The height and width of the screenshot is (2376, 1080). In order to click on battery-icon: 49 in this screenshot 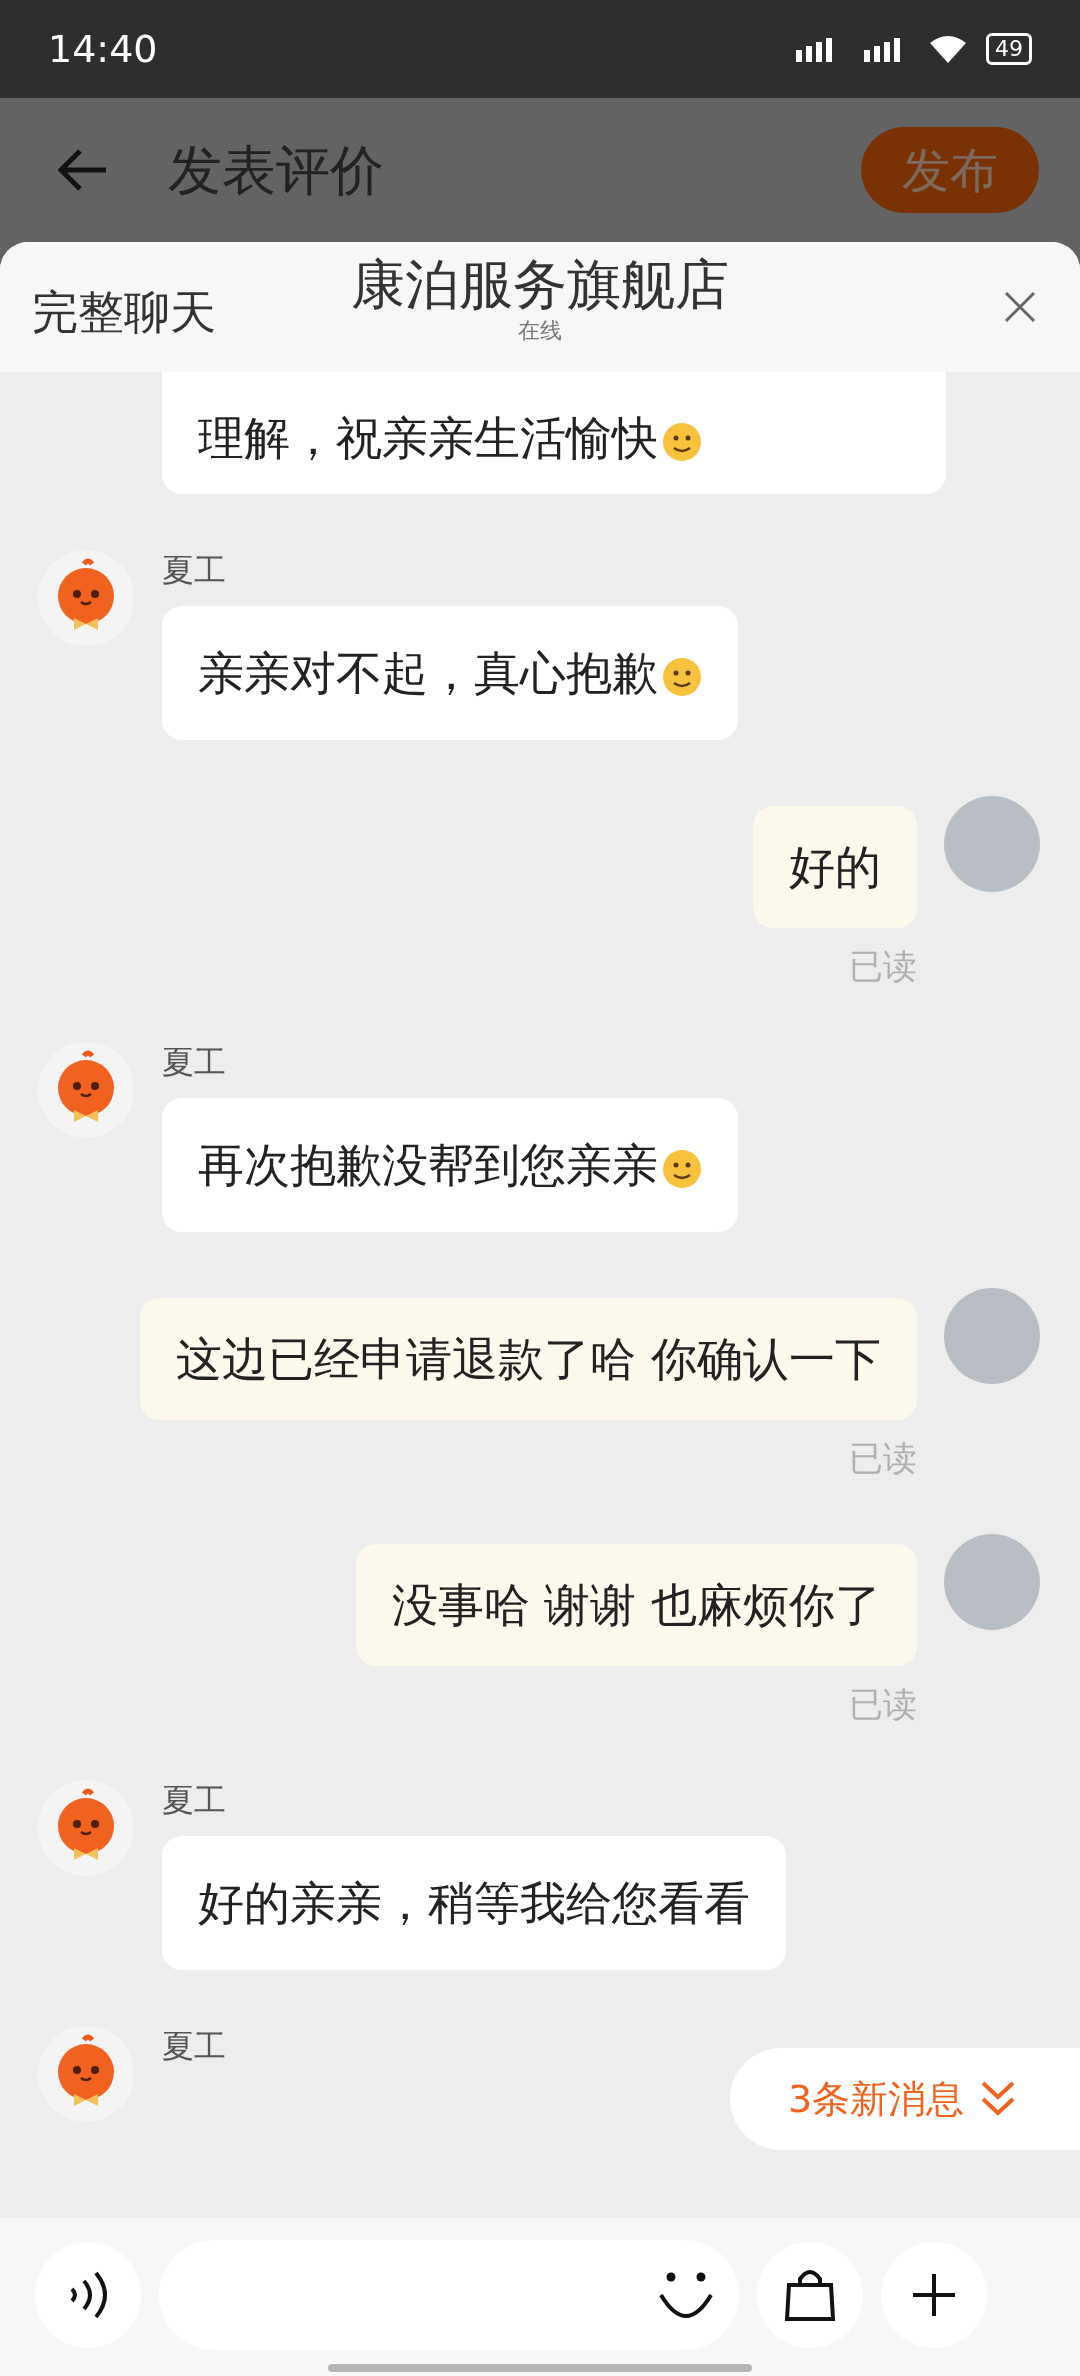, I will do `click(1009, 49)`.